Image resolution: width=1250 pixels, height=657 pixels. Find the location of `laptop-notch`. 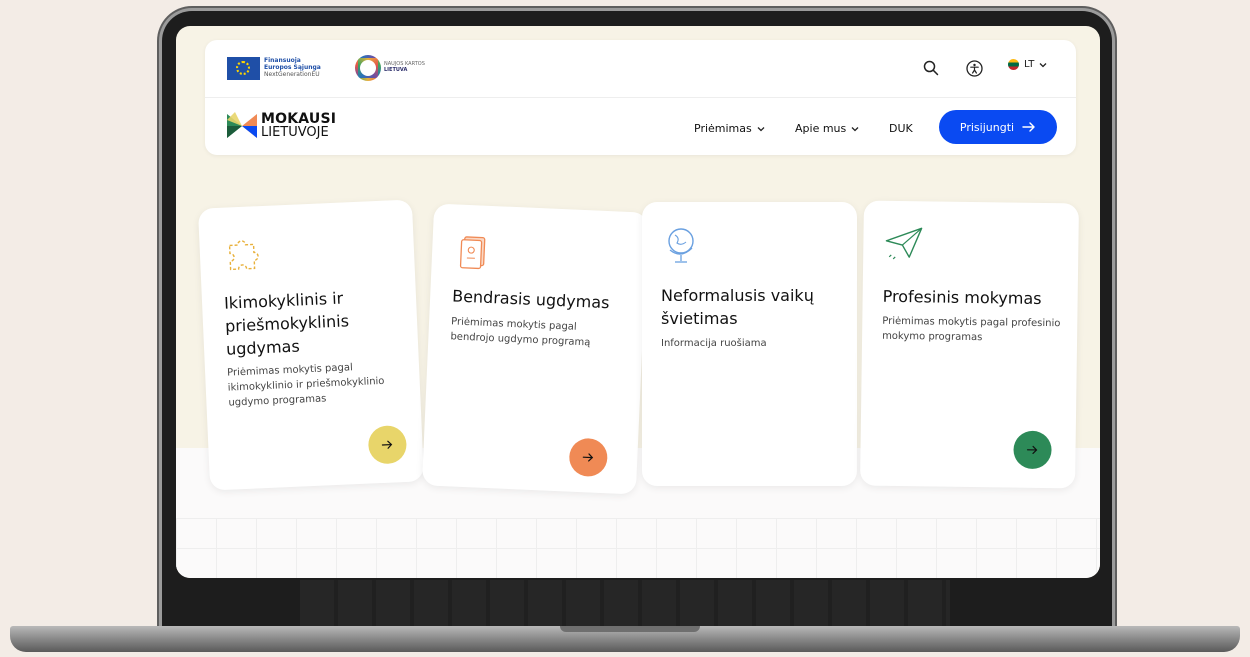

laptop-notch is located at coordinates (630, 629).